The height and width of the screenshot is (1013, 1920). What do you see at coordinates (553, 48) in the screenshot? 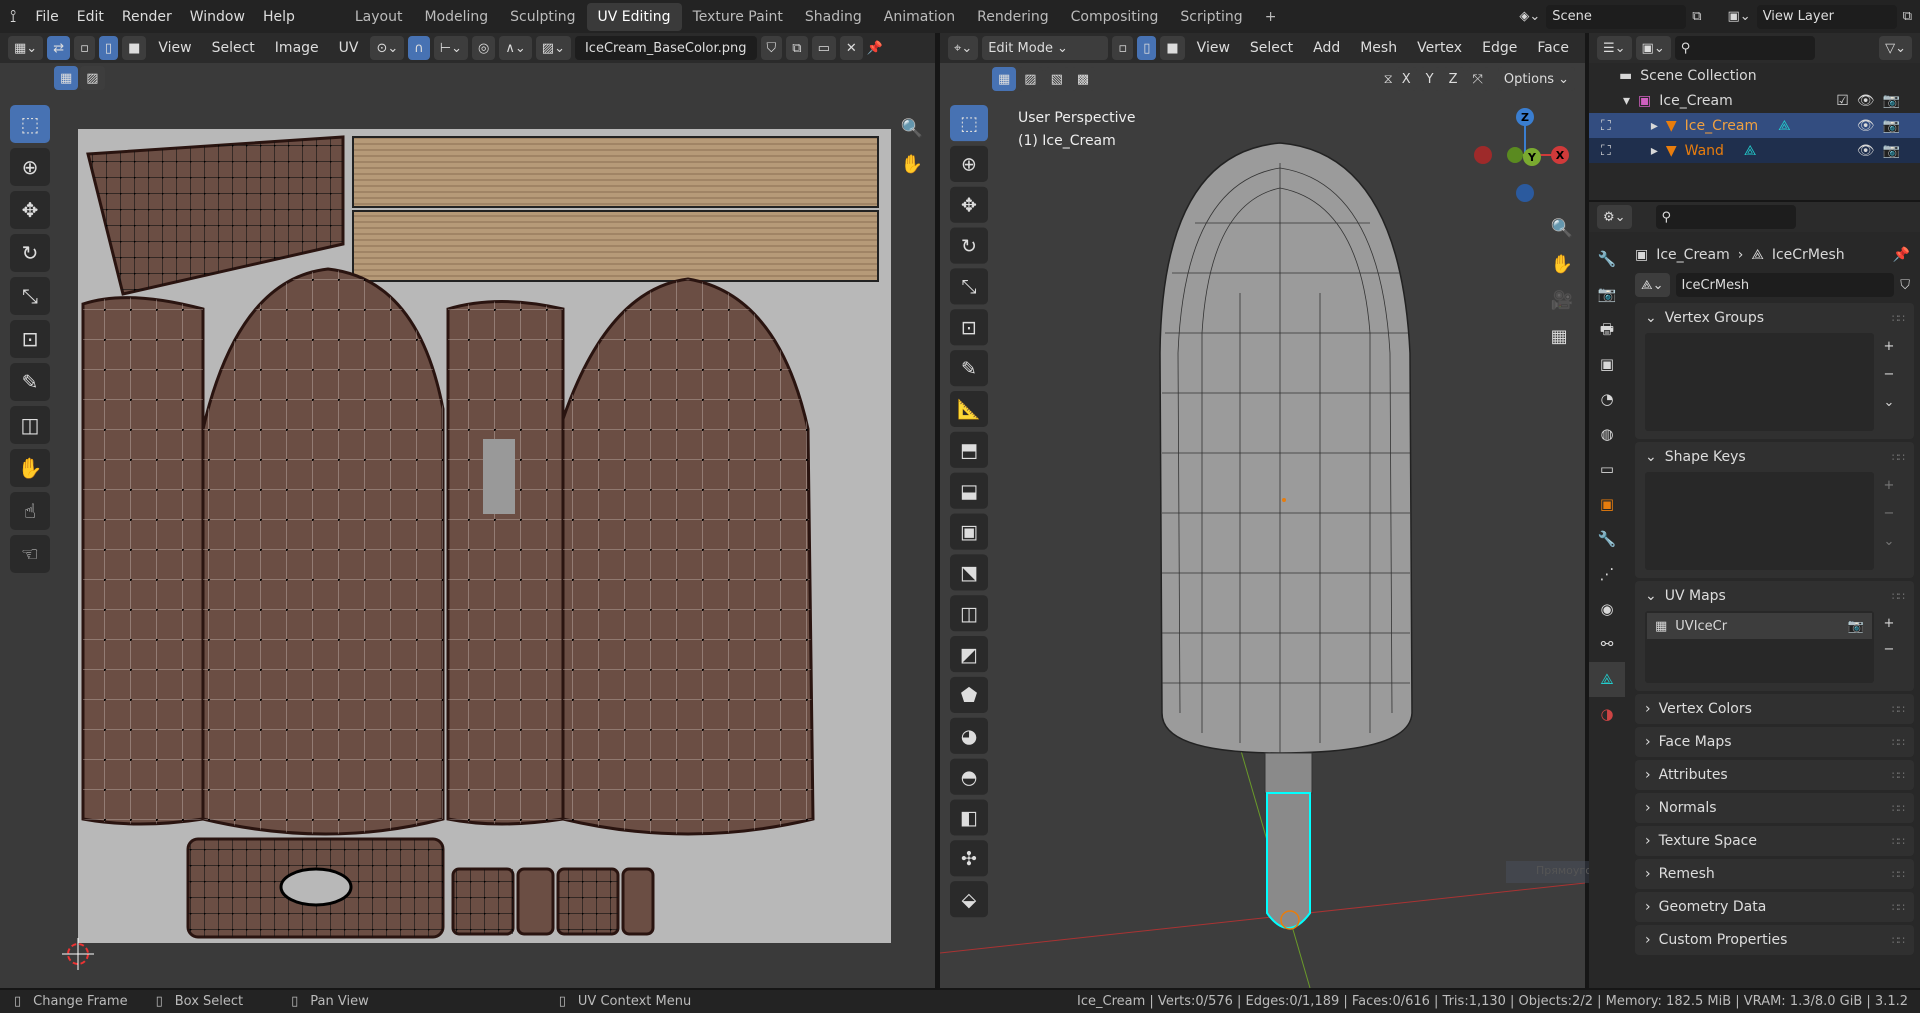
I see `image-browse-icon: ▨⌄` at bounding box center [553, 48].